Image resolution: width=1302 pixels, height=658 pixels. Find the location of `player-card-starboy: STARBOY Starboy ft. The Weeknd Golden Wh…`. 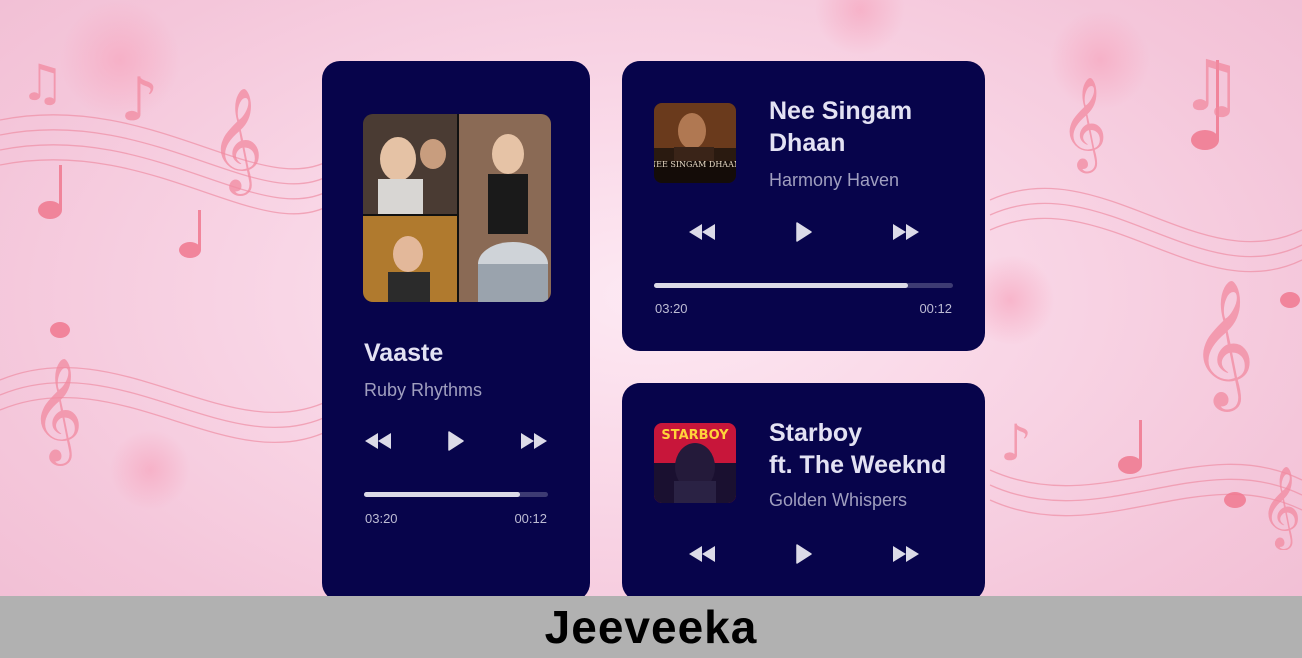

player-card-starboy: STARBOY Starboy ft. The Weeknd Golden Wh… is located at coordinates (803, 492).